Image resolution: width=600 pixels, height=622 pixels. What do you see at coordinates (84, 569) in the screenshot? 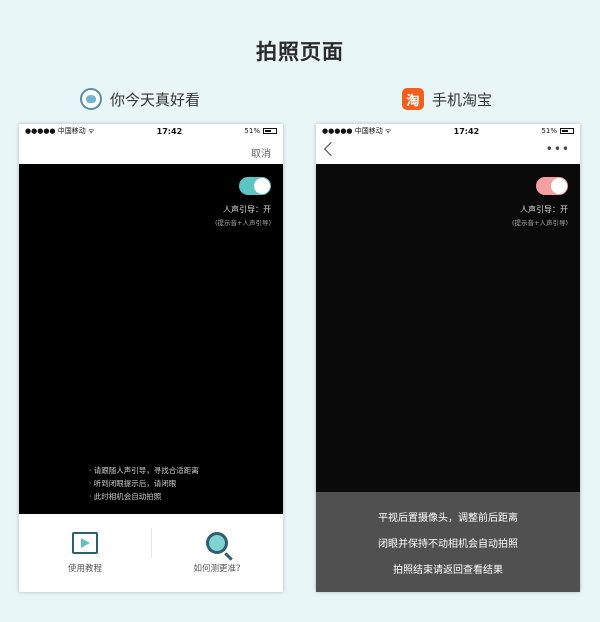
I see `tutorial-label: 使用教程` at bounding box center [84, 569].